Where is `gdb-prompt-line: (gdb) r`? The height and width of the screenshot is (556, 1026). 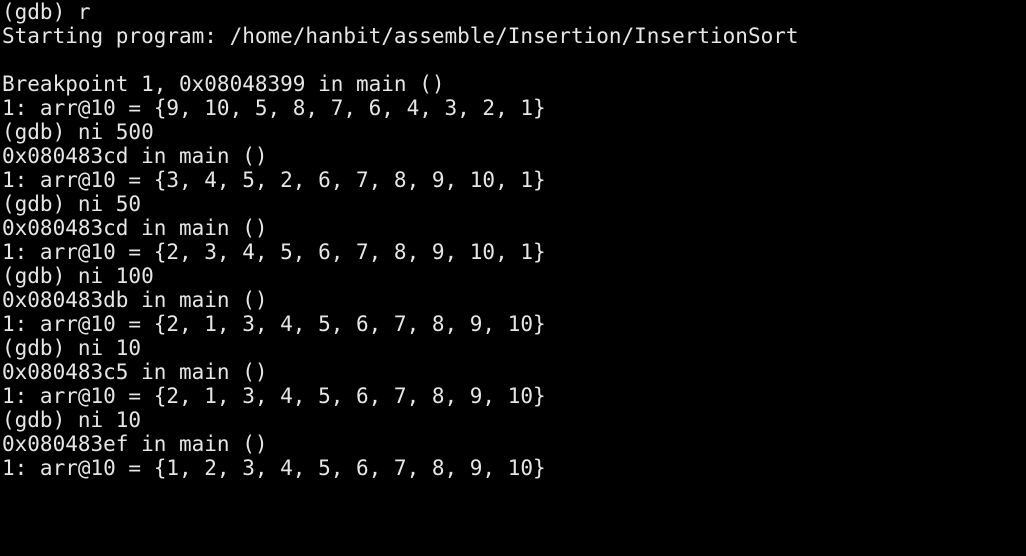 gdb-prompt-line: (gdb) r is located at coordinates (46, 12).